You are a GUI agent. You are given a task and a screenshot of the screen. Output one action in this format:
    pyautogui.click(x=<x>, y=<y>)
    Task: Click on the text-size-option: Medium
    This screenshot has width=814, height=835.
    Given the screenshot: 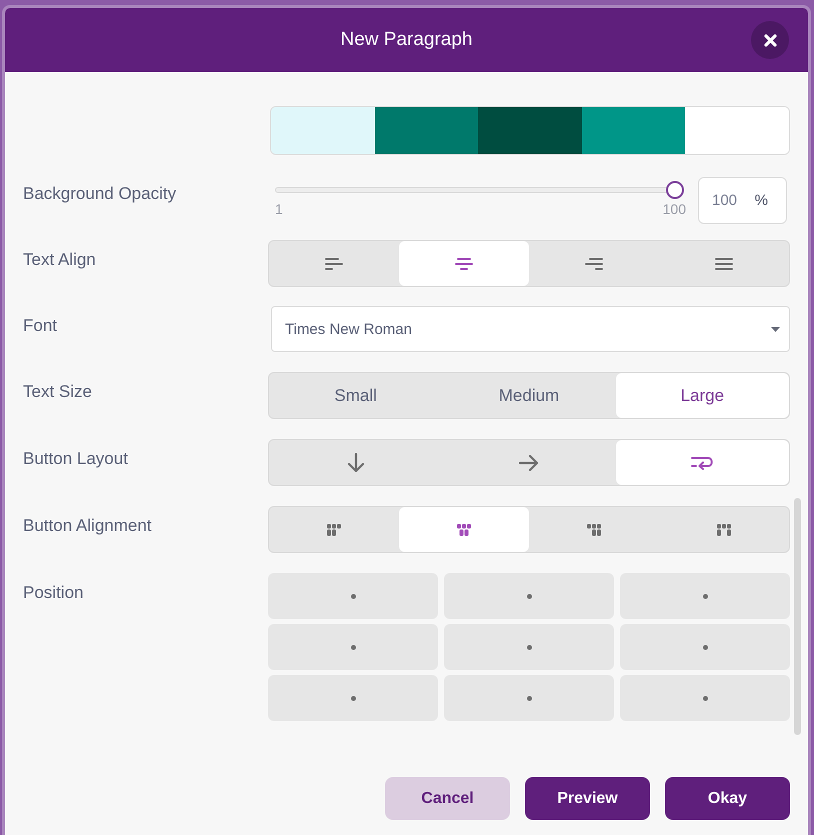 What is the action you would take?
    pyautogui.click(x=529, y=395)
    